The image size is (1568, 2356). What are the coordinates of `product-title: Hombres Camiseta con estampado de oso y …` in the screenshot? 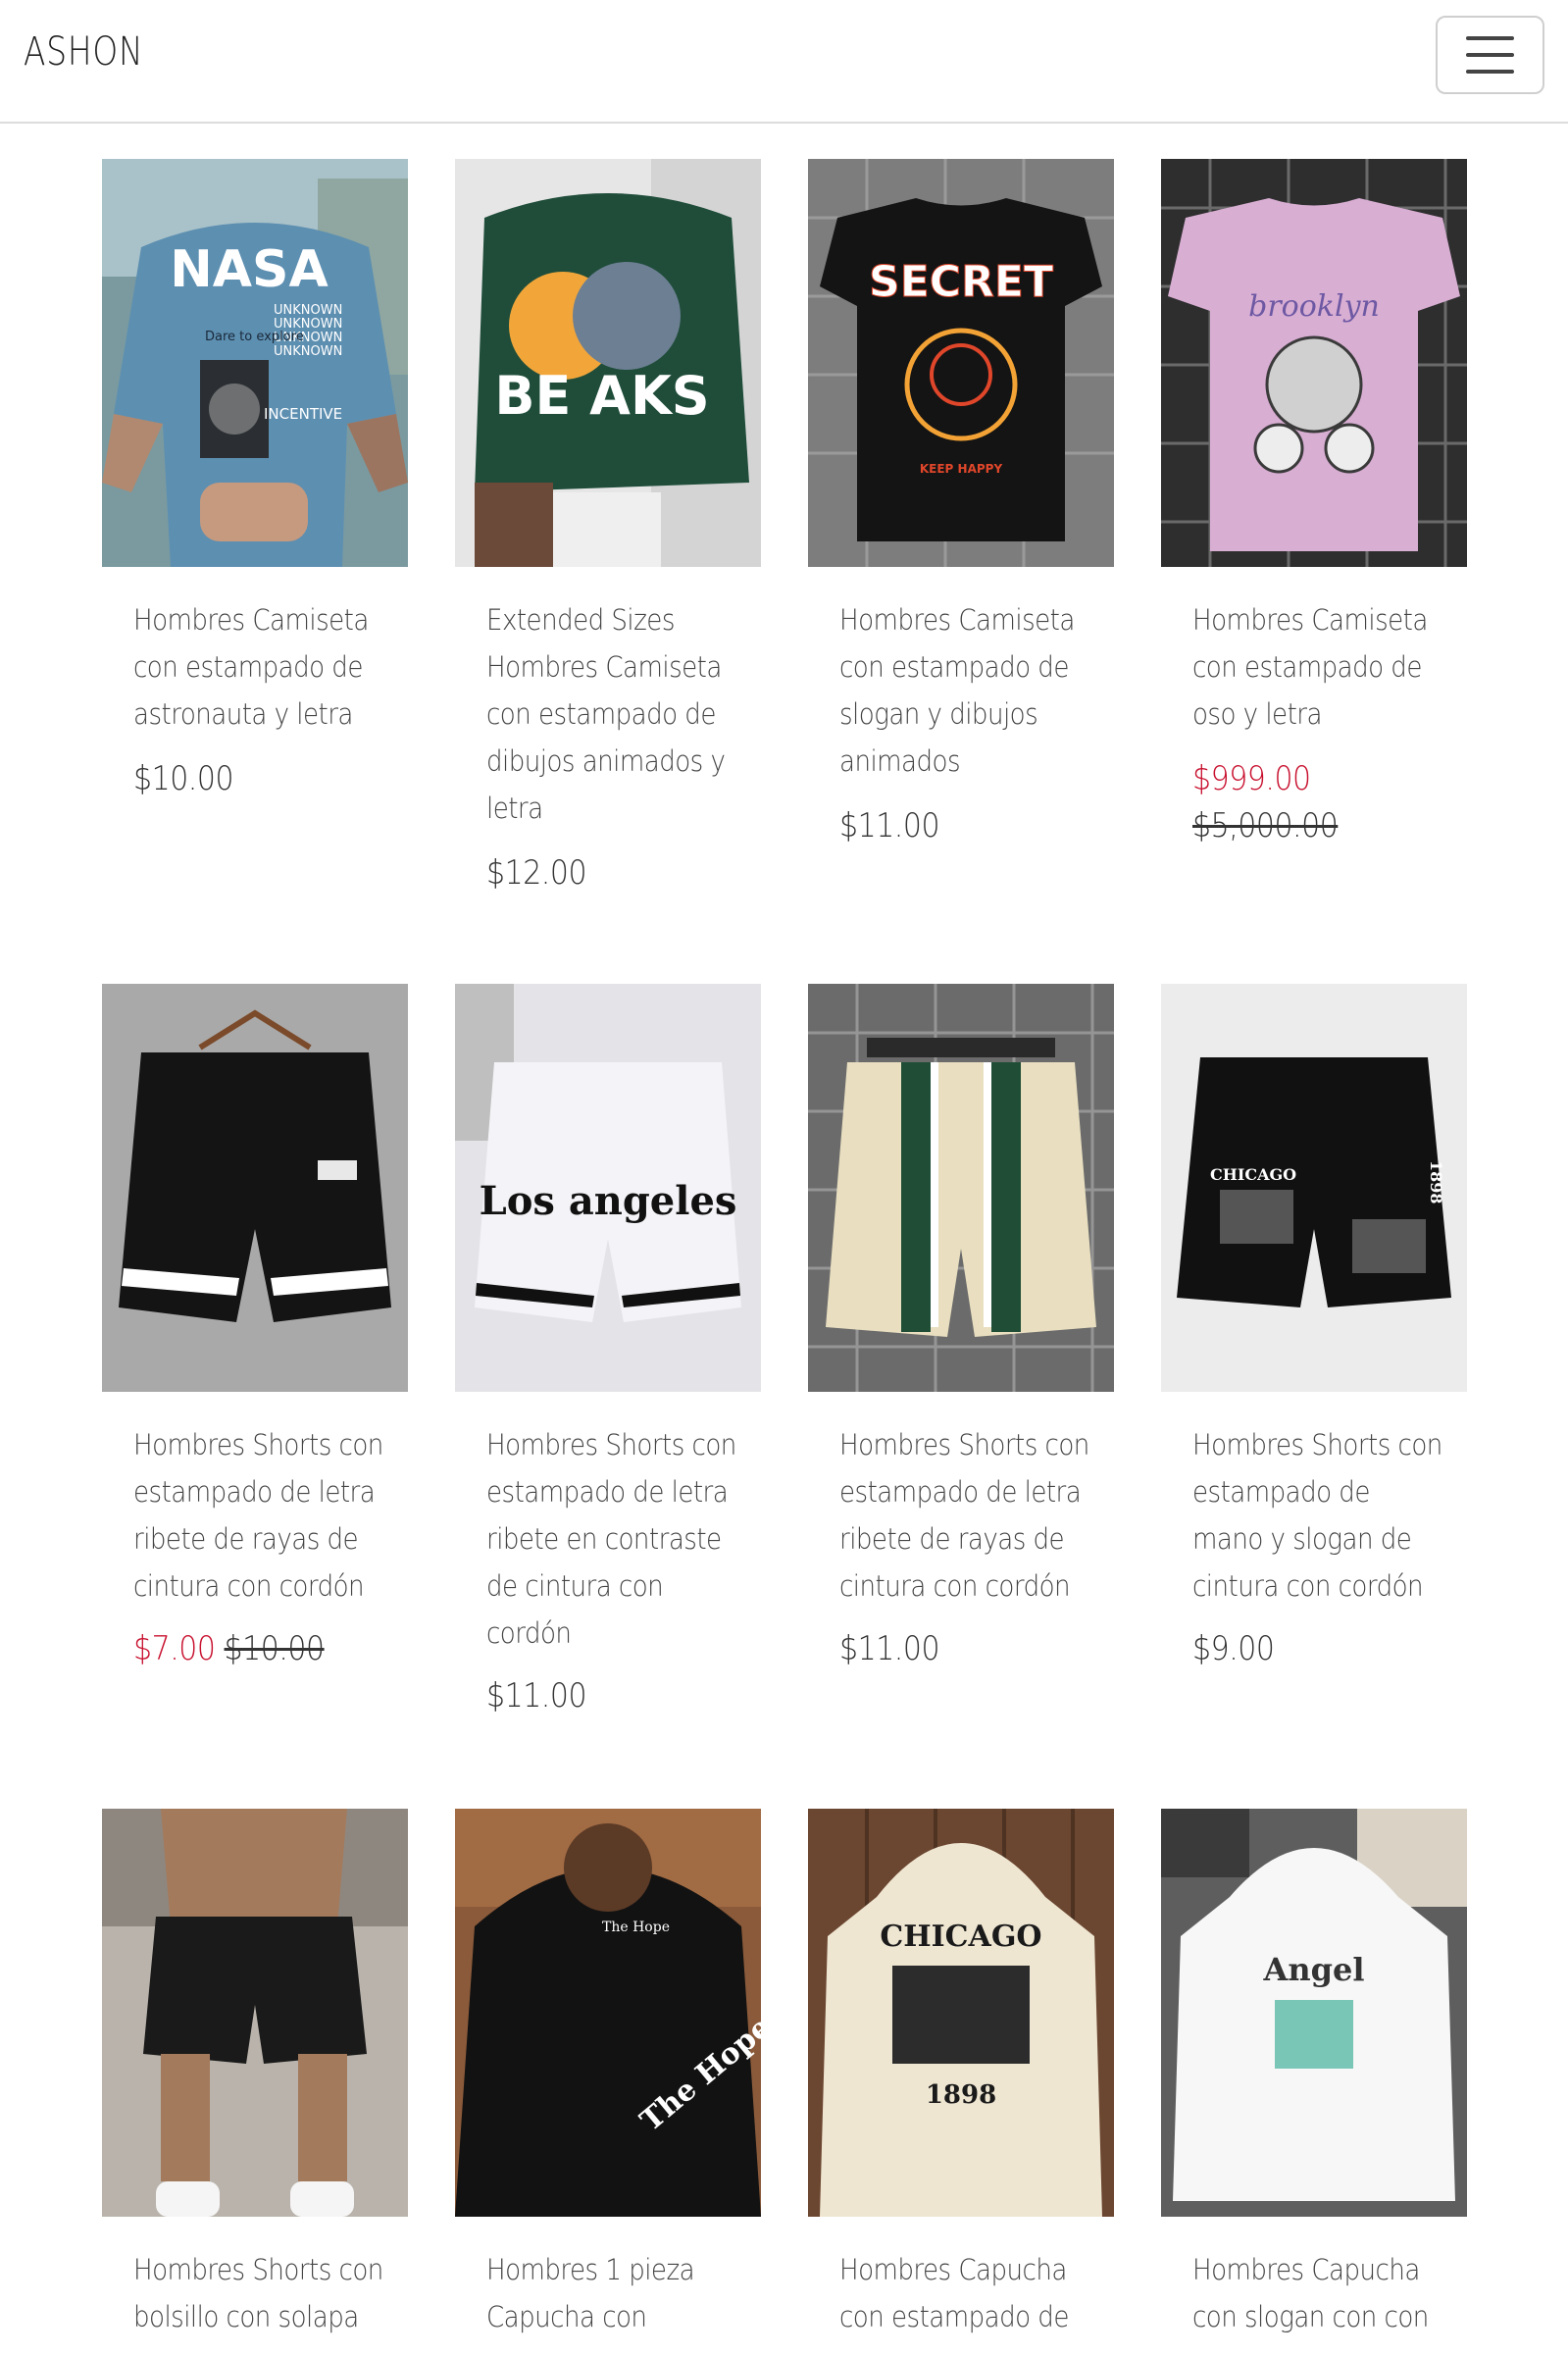 It's located at (1311, 667).